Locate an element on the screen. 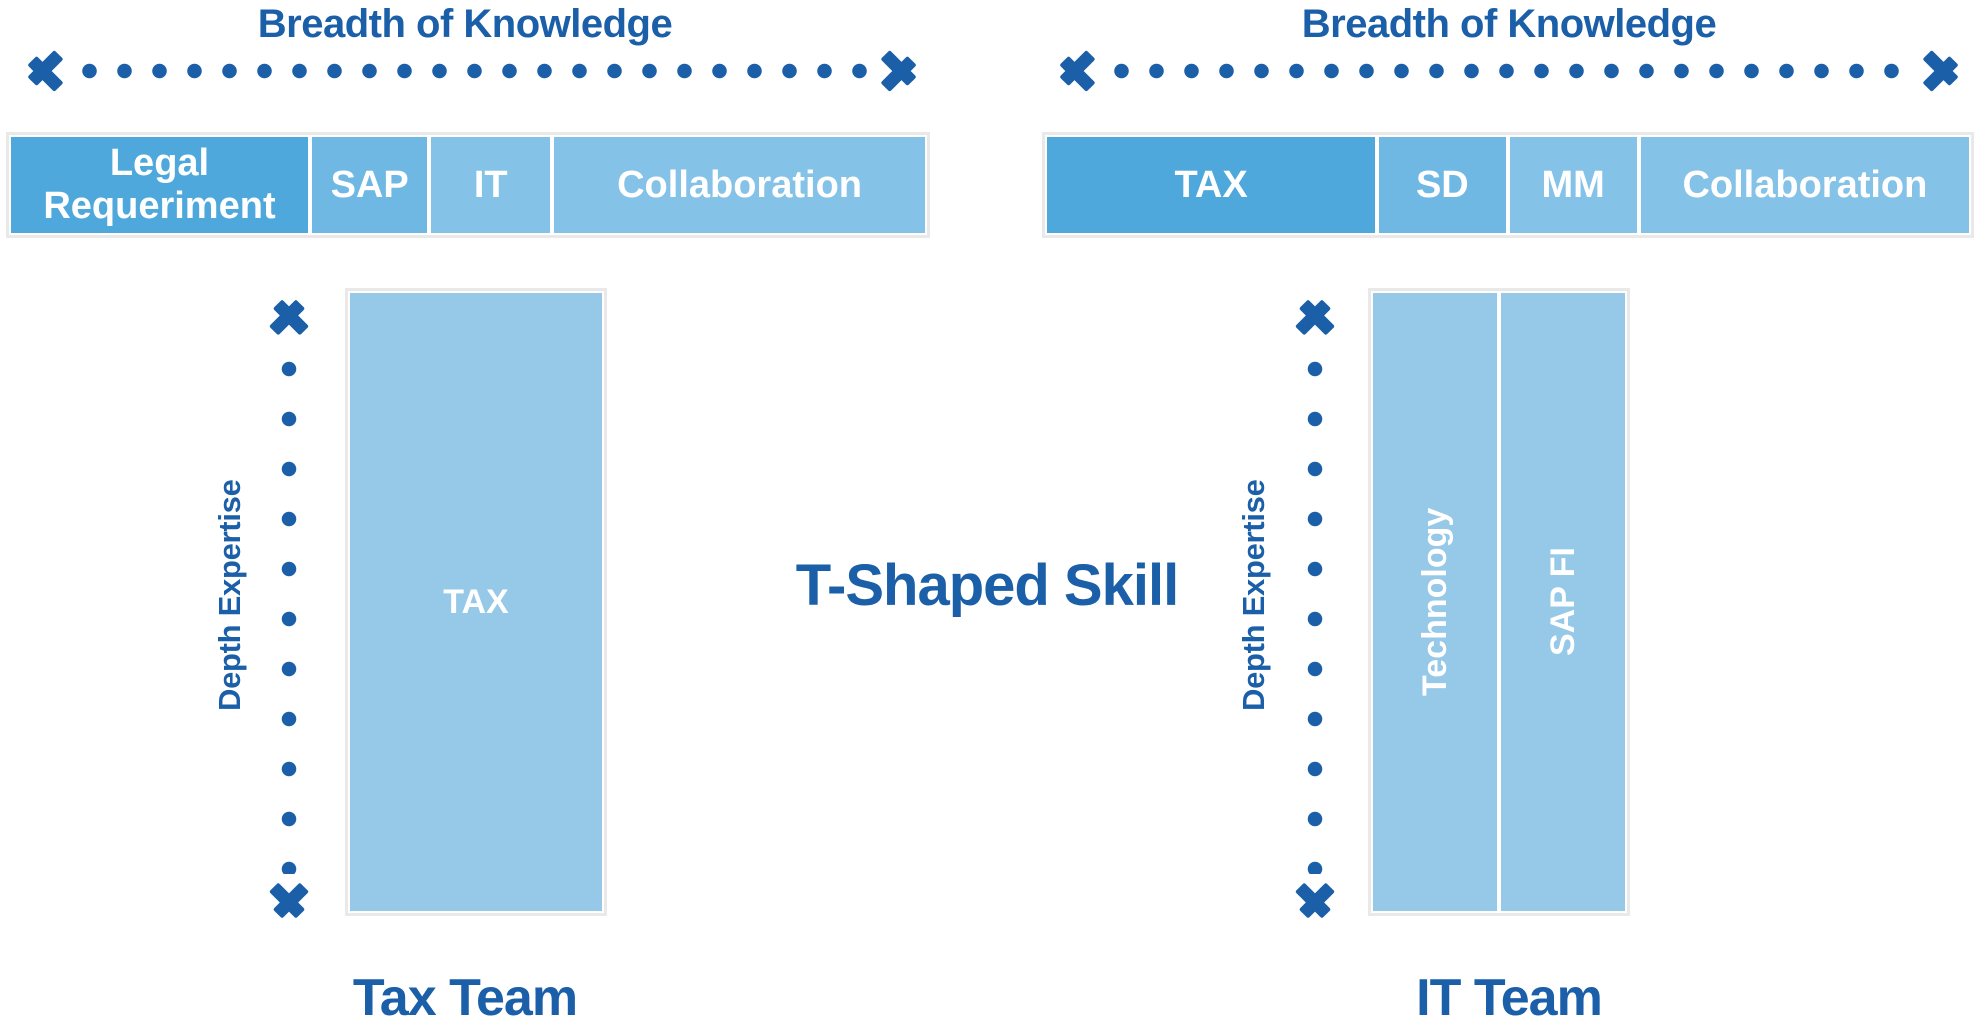 The width and height of the screenshot is (1976, 1032). left-depth-expertise-label: Depth Expertise is located at coordinates (229, 595).